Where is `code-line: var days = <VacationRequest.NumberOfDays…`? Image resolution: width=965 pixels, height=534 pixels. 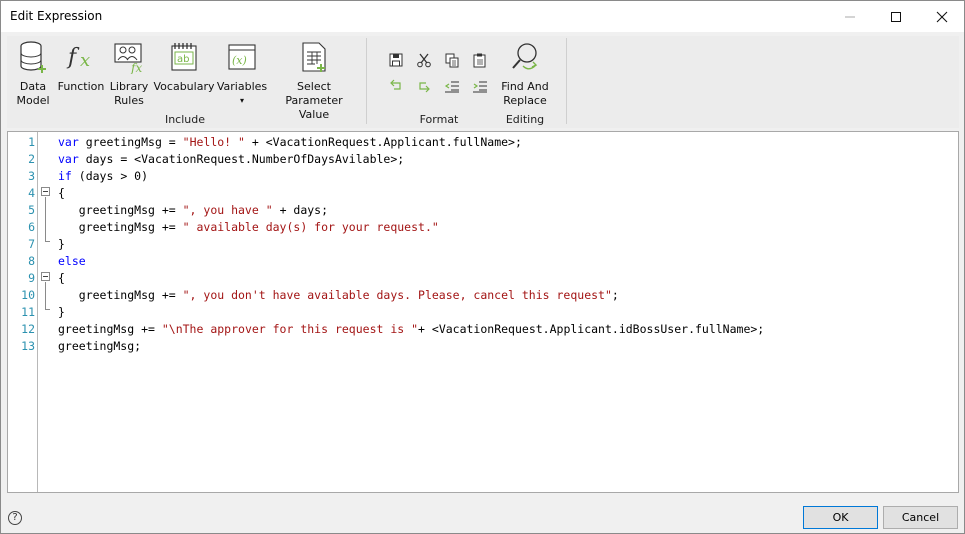 code-line: var days = <VacationRequest.NumberOfDays… is located at coordinates (231, 159).